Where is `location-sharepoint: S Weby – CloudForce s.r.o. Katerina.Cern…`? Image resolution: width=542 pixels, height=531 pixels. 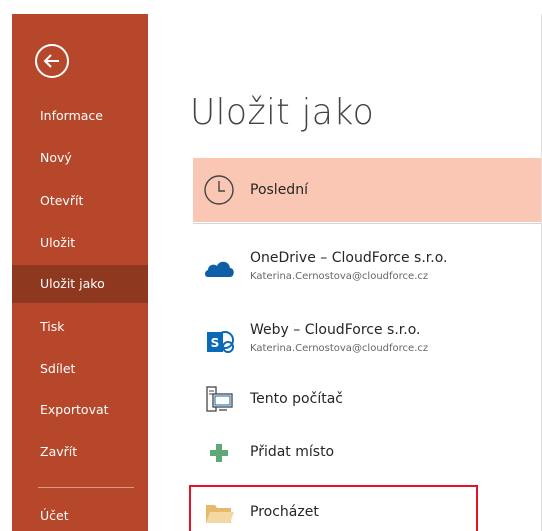
location-sharepoint: S Weby – CloudForce s.r.o. Katerina.Cern… is located at coordinates (367, 341).